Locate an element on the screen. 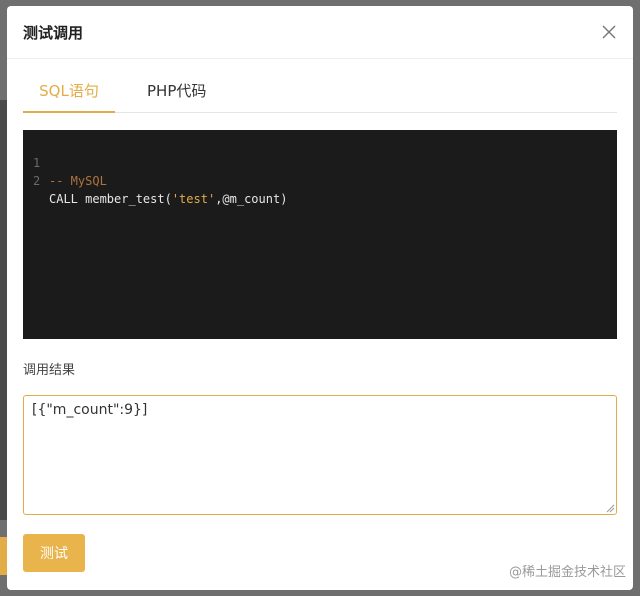  result-label: 调用结果 is located at coordinates (49, 370).